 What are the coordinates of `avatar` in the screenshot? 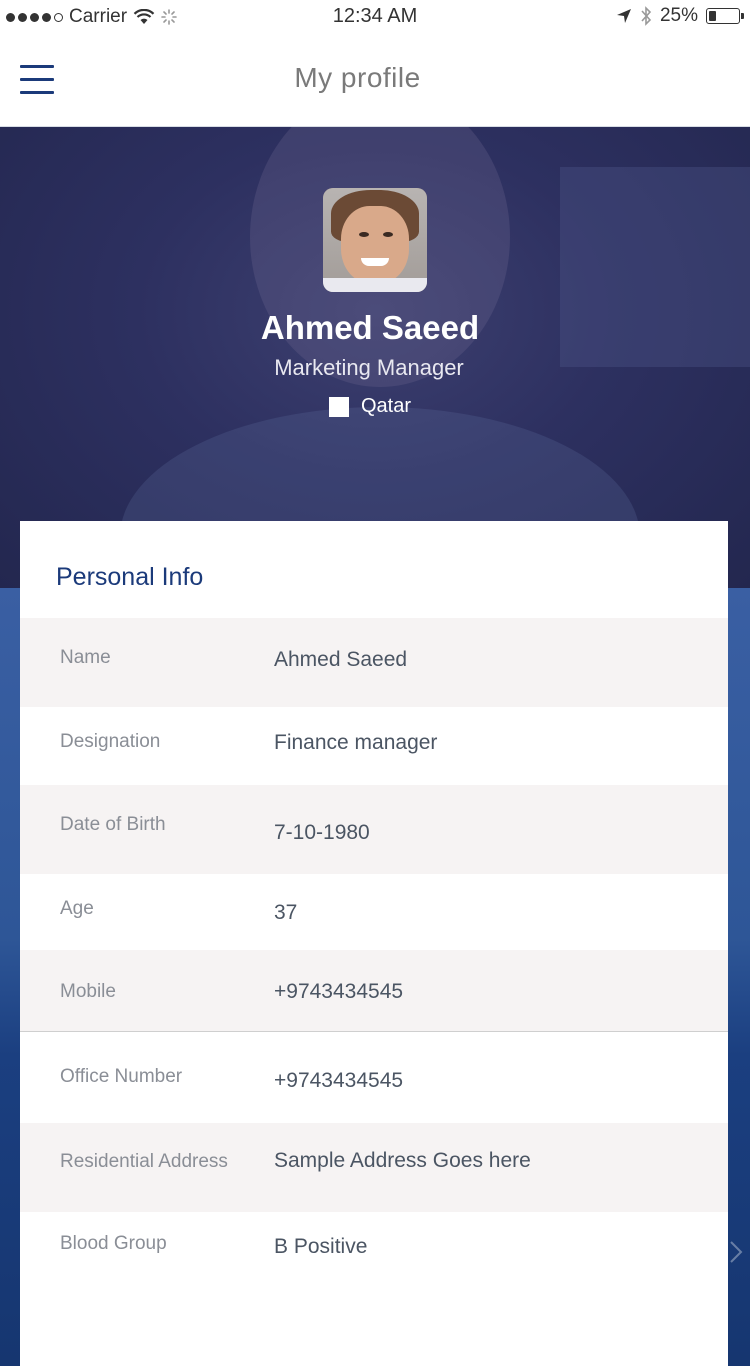 It's located at (375, 240).